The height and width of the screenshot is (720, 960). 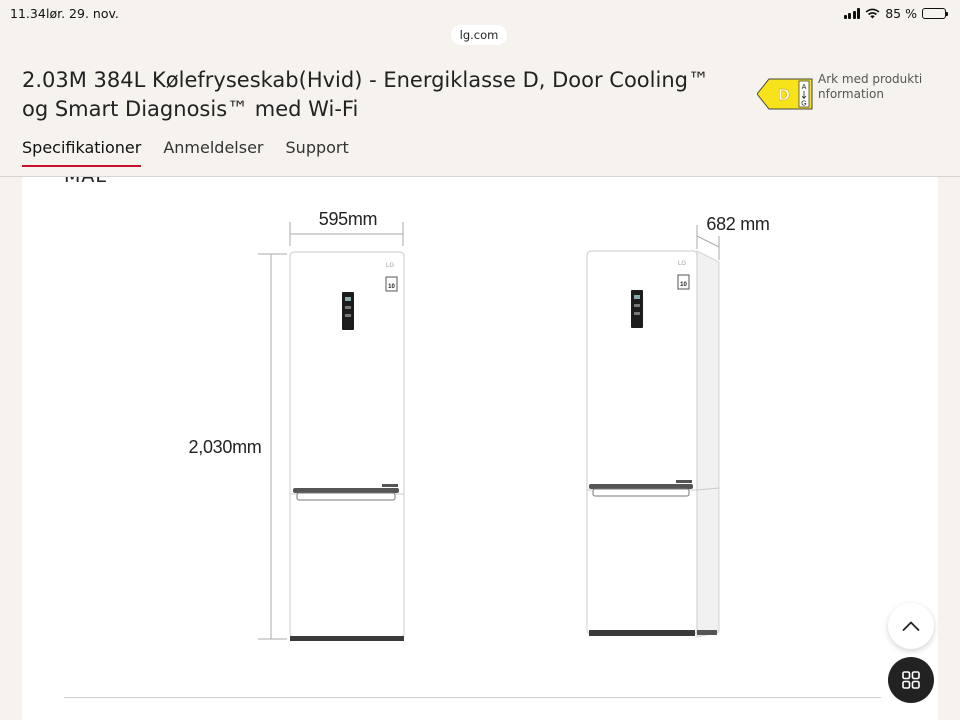 I want to click on product-info-sheet-link: Ark med produktinformation, so click(x=873, y=86).